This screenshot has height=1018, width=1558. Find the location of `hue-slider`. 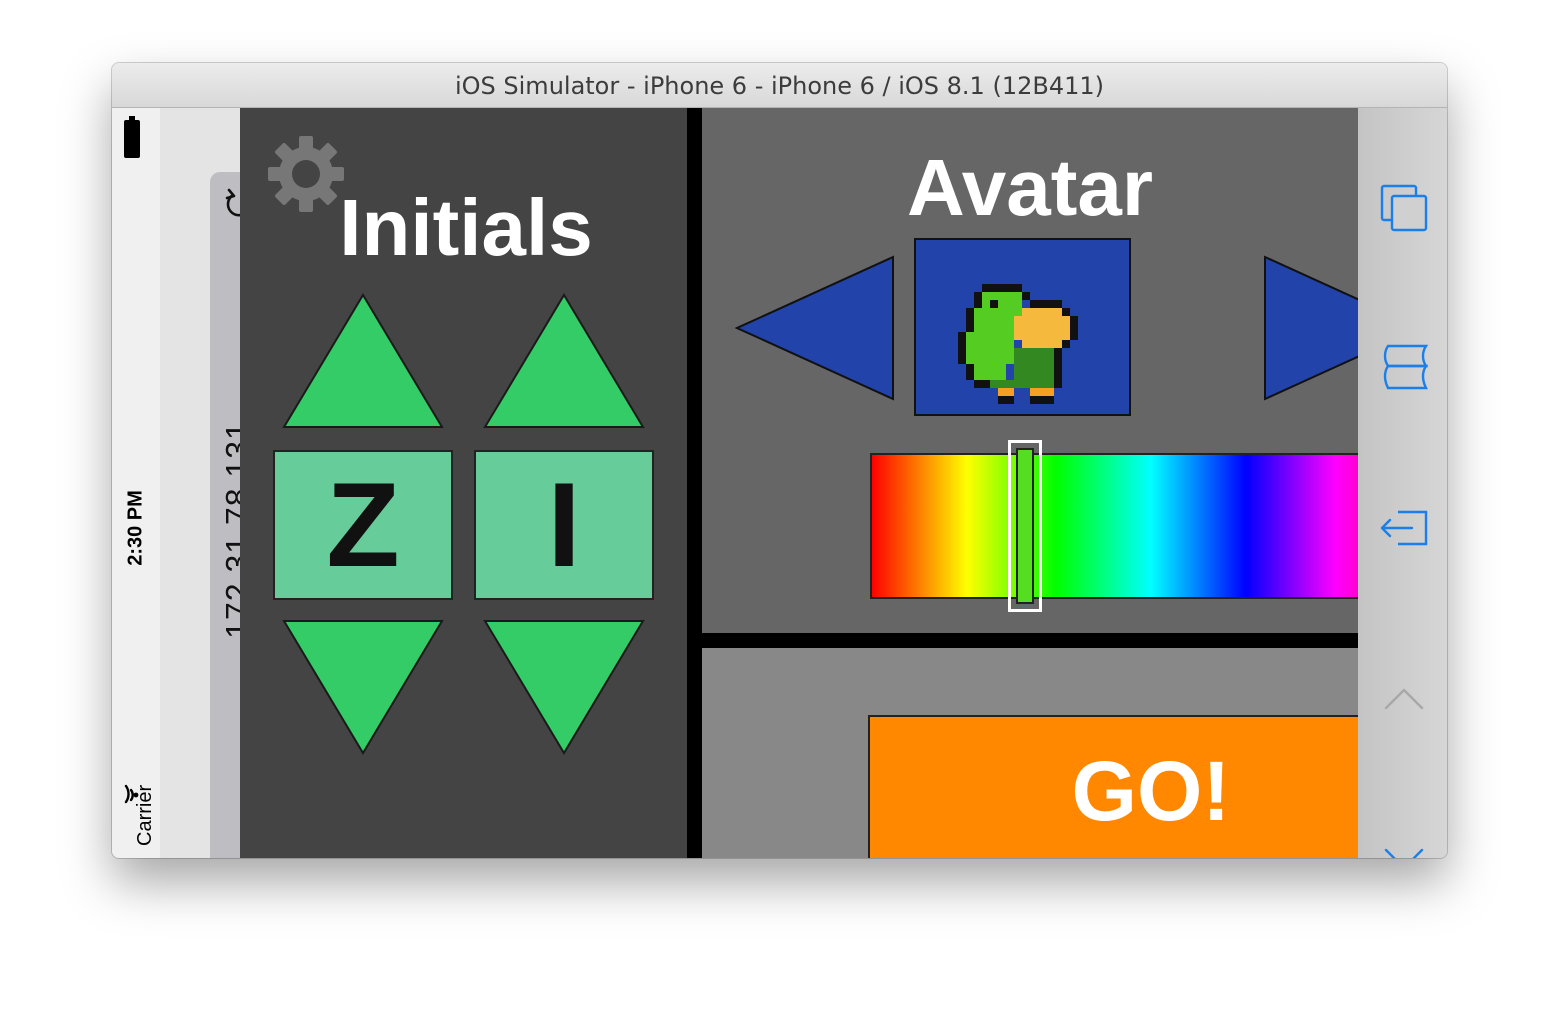

hue-slider is located at coordinates (1151, 526).